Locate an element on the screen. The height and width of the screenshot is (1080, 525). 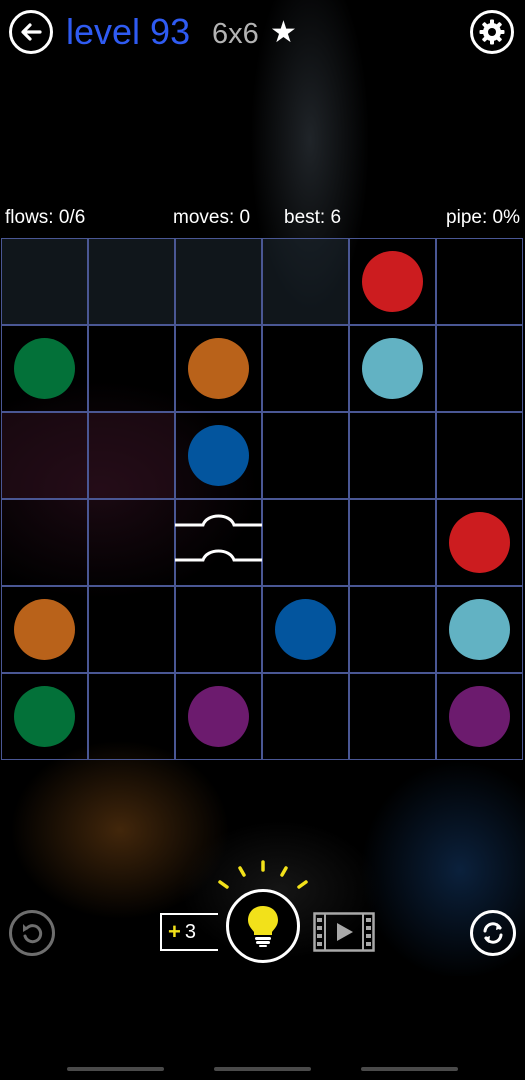
system-navigation-bar is located at coordinates (262, 1028).